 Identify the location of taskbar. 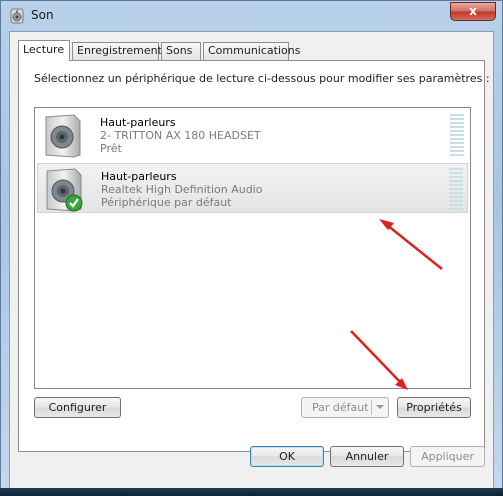
(251, 492).